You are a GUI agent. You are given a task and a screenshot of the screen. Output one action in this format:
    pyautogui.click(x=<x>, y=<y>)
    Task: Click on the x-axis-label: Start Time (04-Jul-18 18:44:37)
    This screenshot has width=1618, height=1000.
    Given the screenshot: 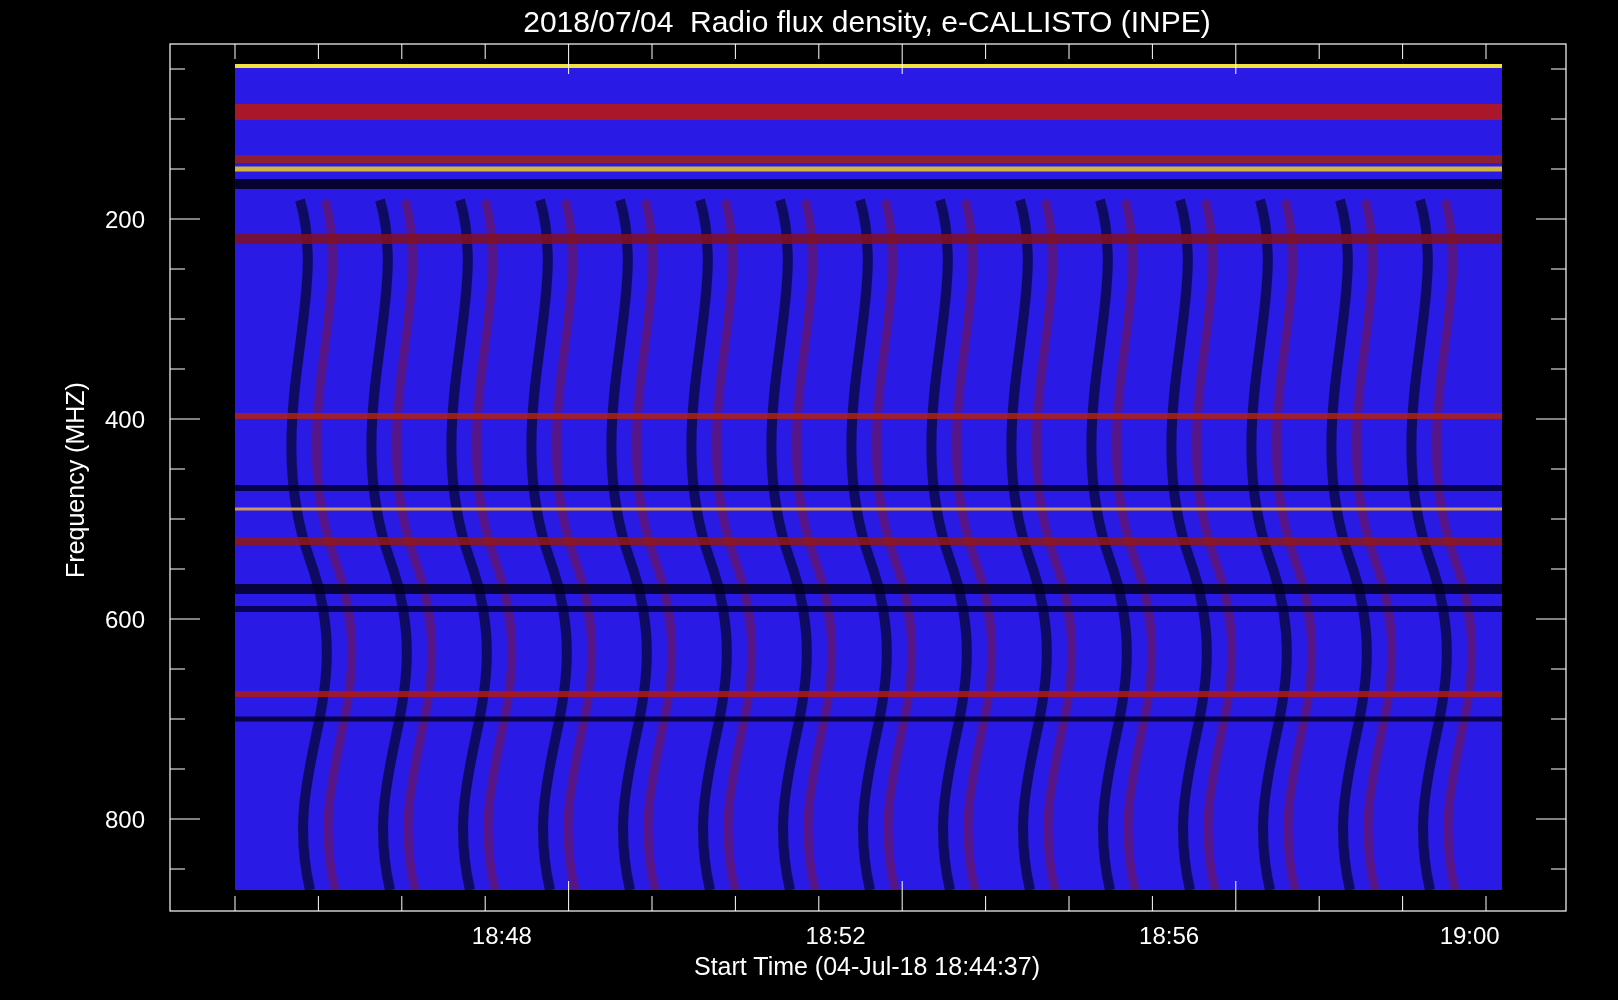 What is the action you would take?
    pyautogui.click(x=867, y=966)
    